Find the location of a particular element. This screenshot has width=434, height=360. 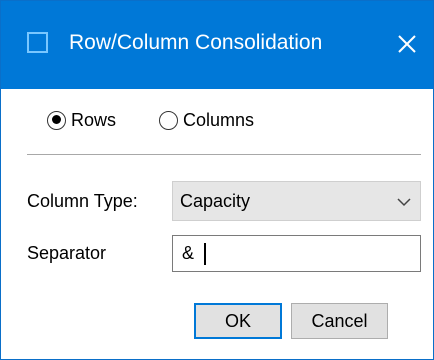

rows-radio: Rows is located at coordinates (81, 120).